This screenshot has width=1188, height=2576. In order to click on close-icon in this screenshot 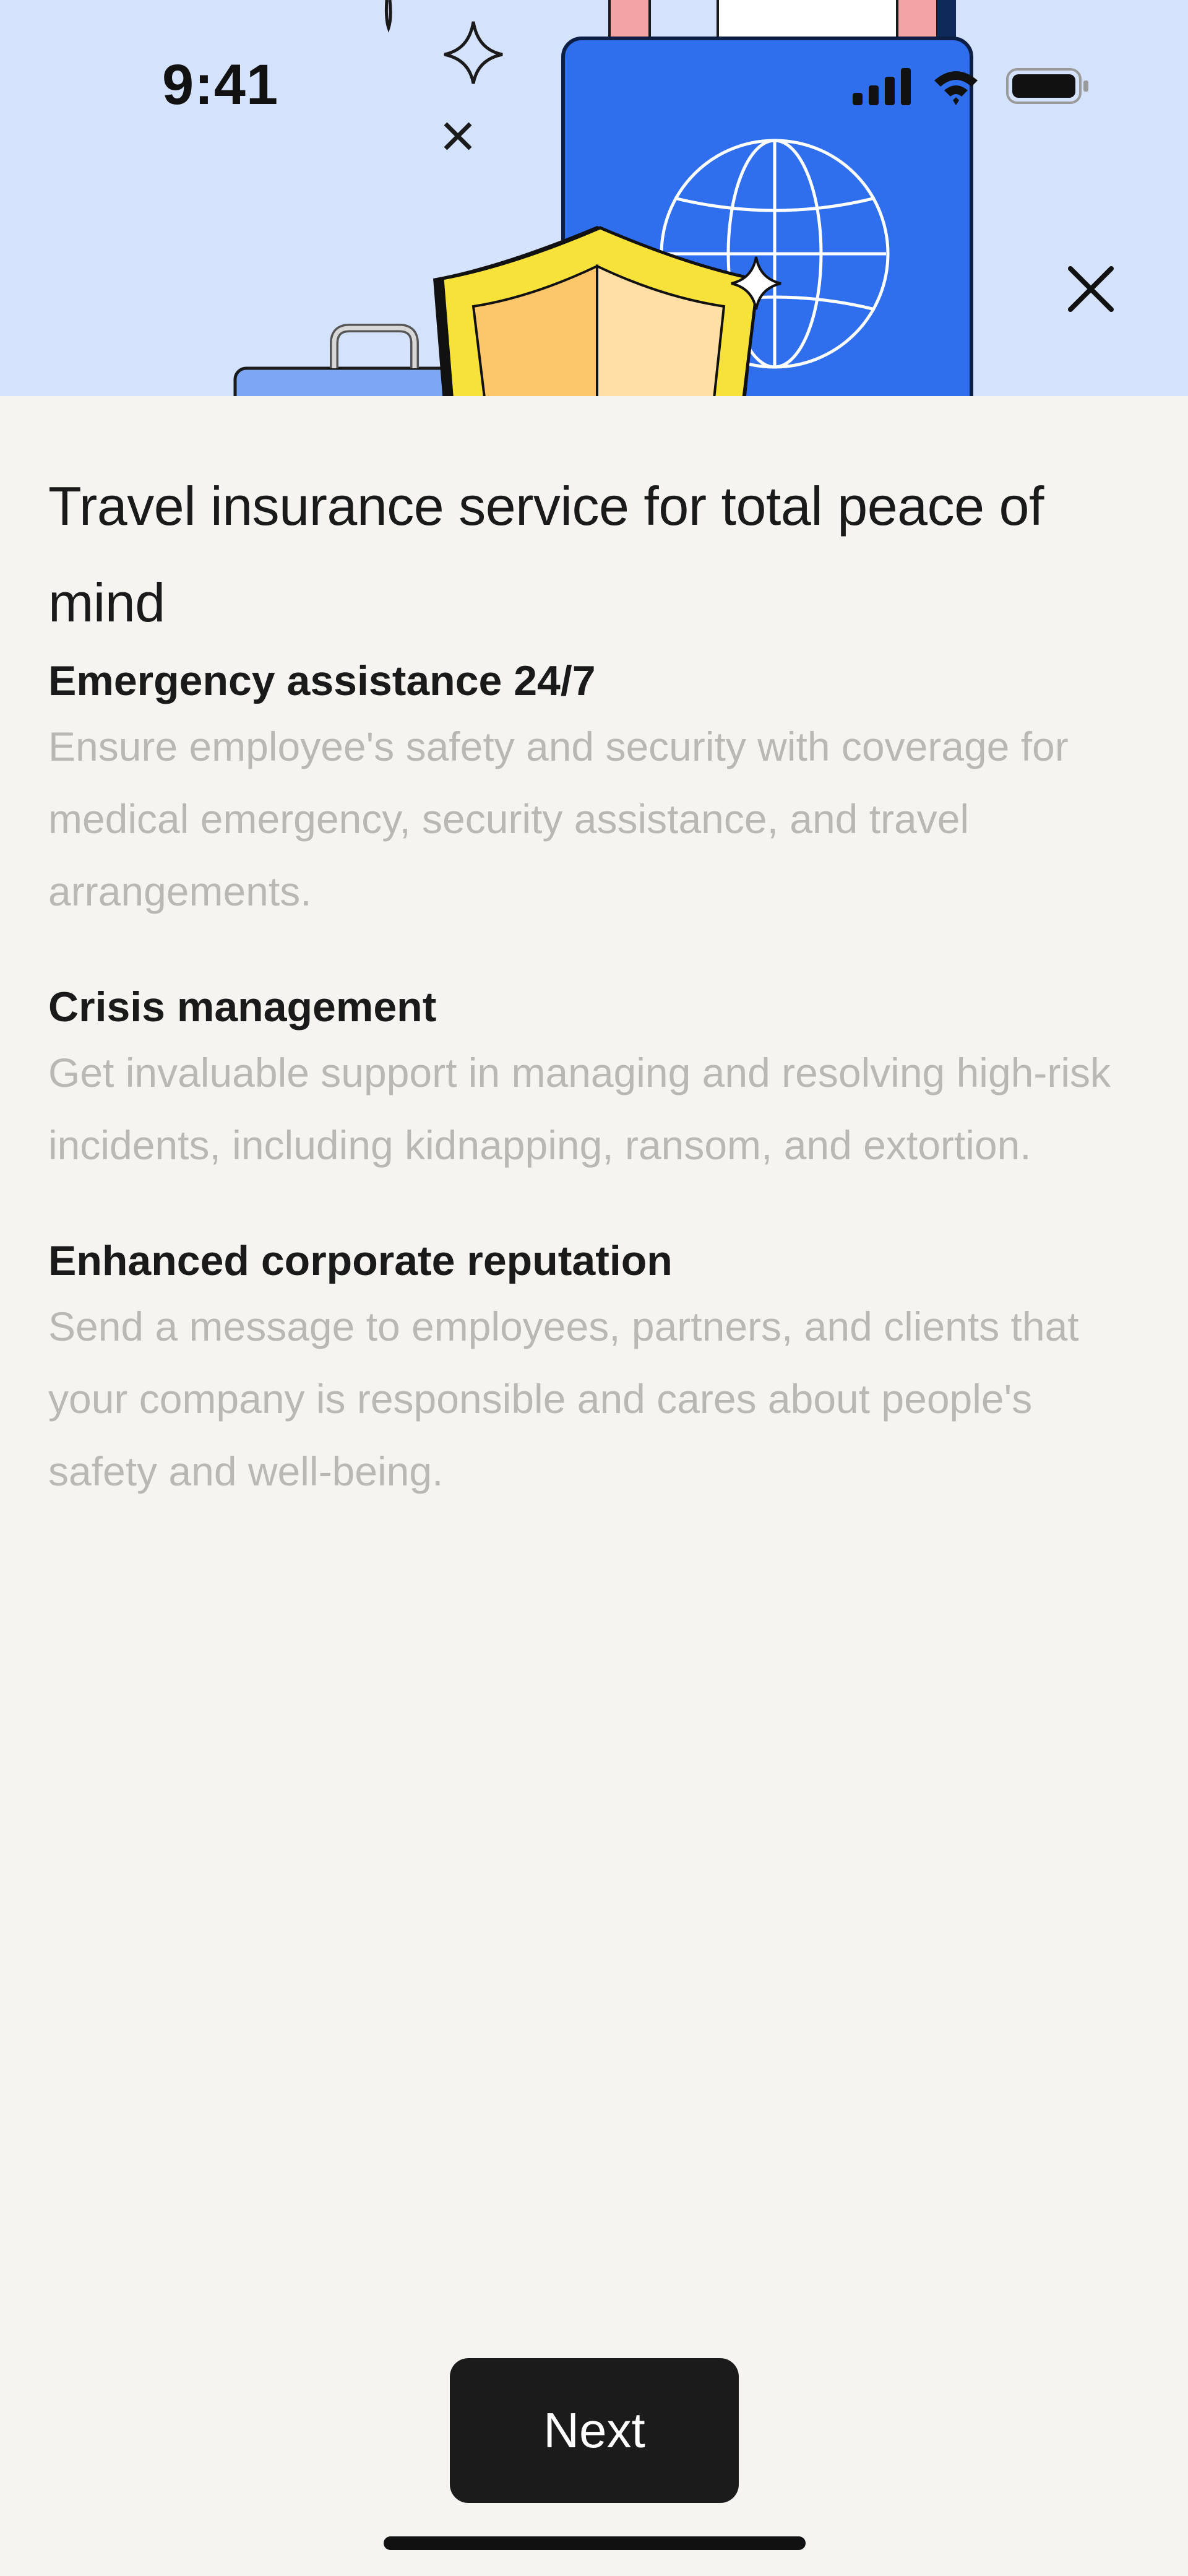, I will do `click(1091, 289)`.